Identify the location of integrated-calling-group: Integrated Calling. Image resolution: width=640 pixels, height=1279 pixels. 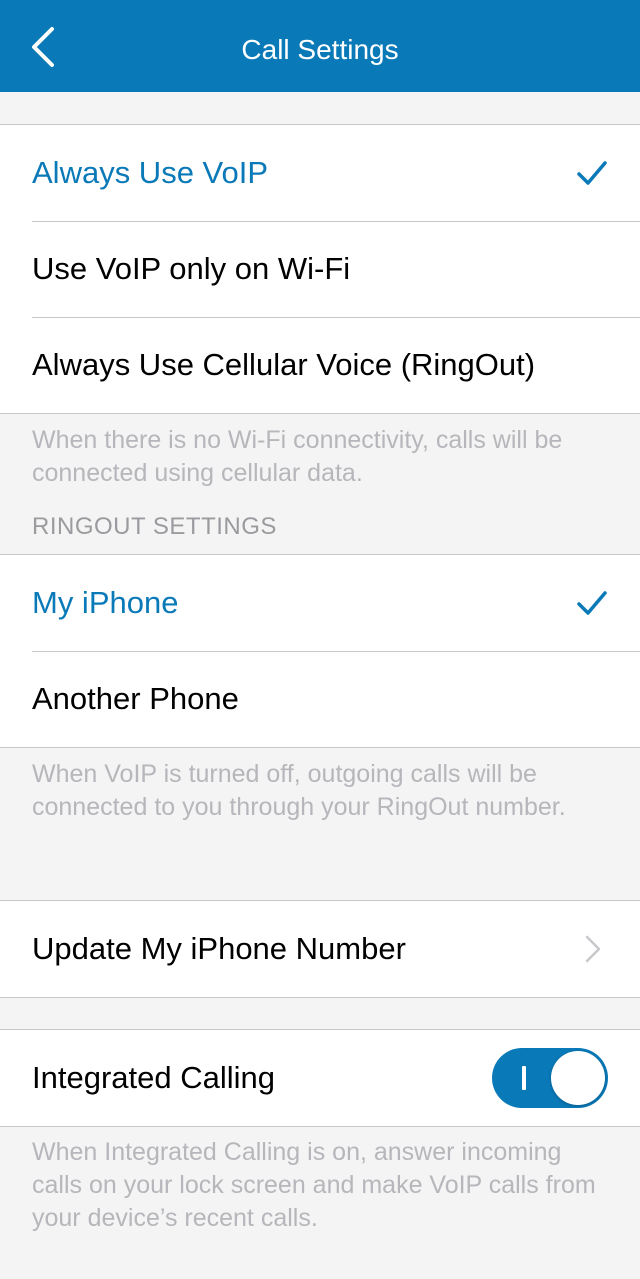
(320, 1078).